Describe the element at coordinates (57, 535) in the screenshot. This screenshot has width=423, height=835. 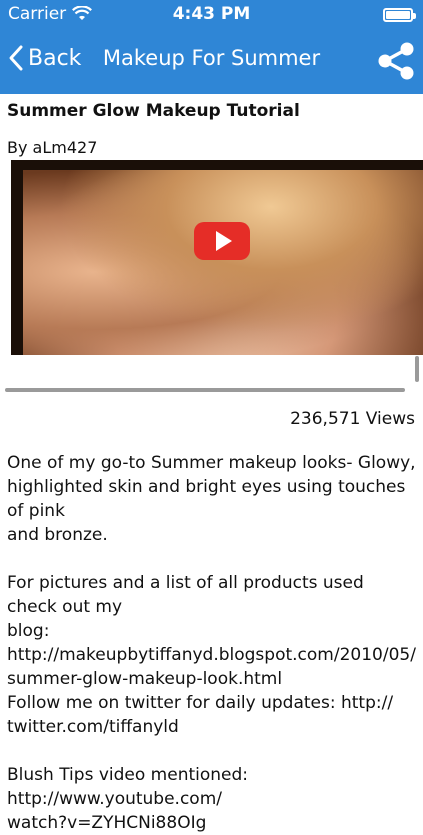
I see `description-line: and bronze.` at that location.